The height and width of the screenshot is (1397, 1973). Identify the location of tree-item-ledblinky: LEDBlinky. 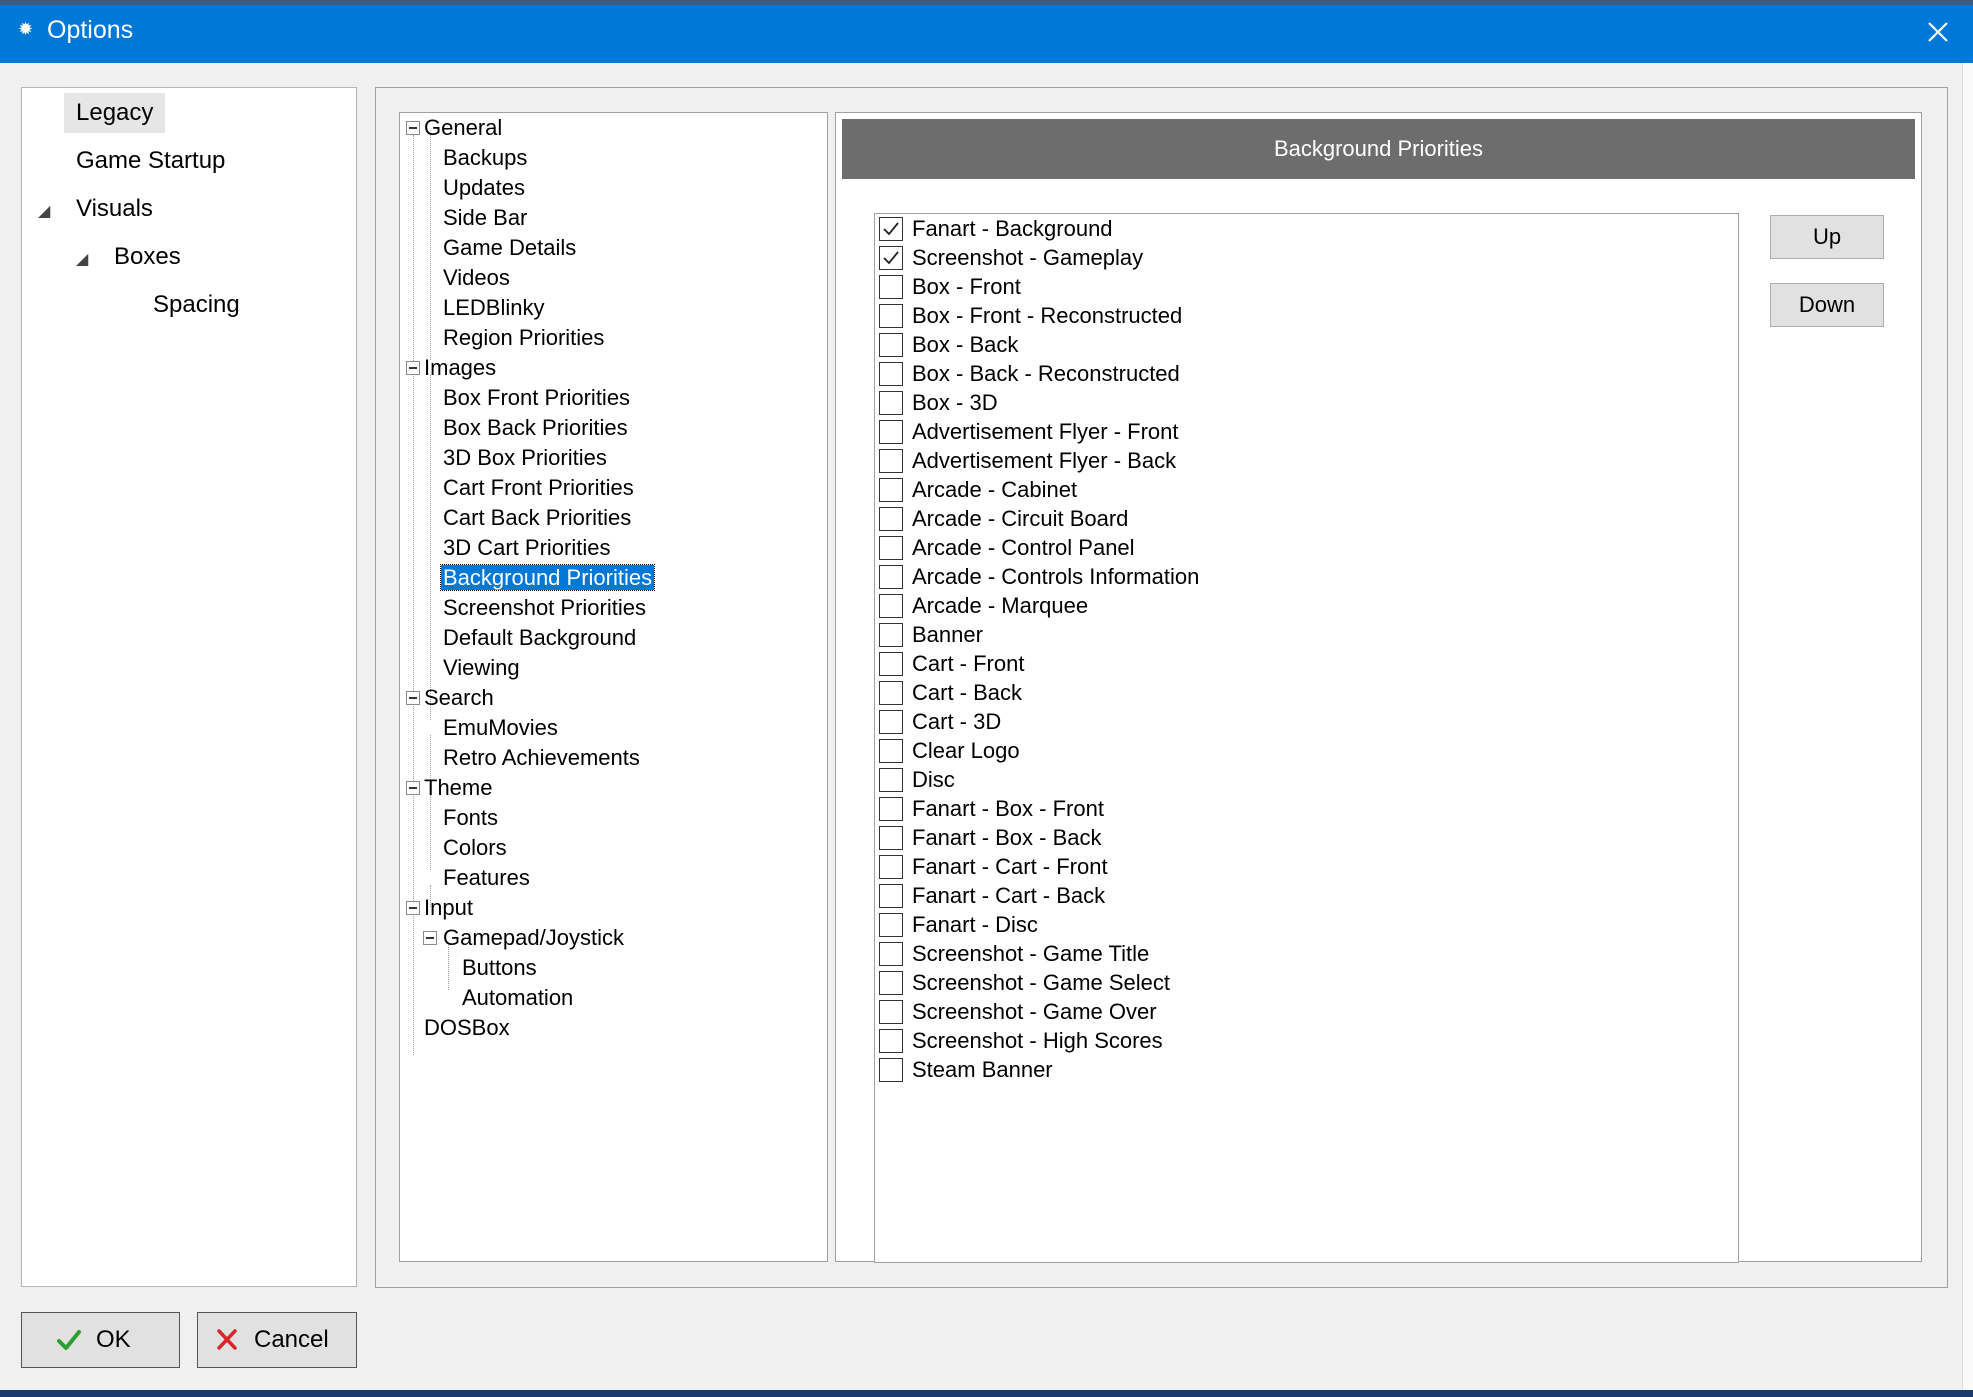
(493, 308).